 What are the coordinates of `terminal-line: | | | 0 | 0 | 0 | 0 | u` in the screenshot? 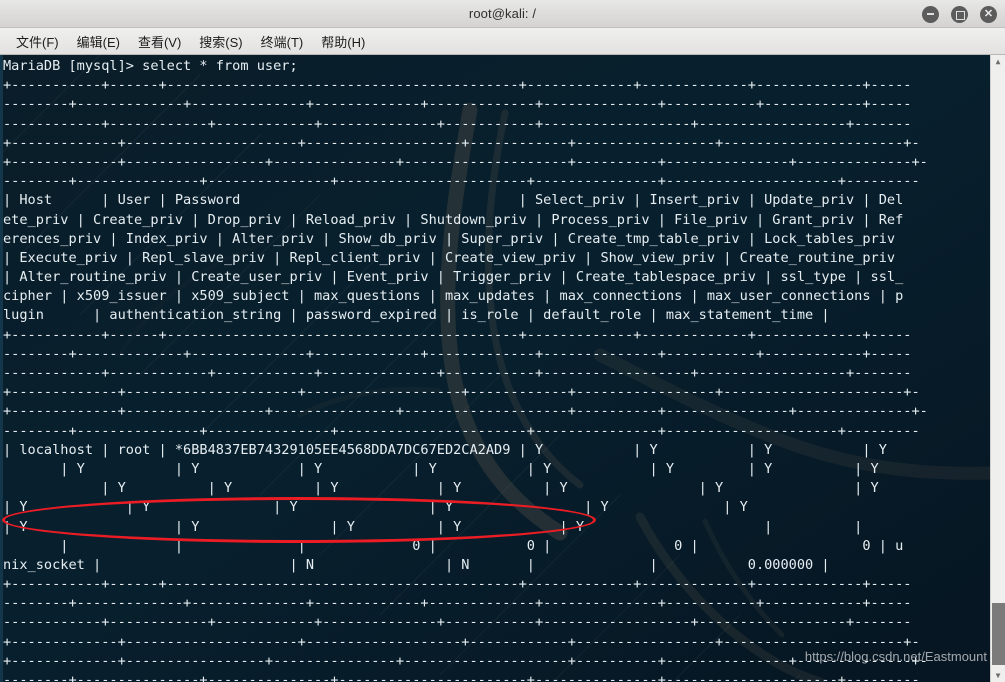 It's located at (453, 545).